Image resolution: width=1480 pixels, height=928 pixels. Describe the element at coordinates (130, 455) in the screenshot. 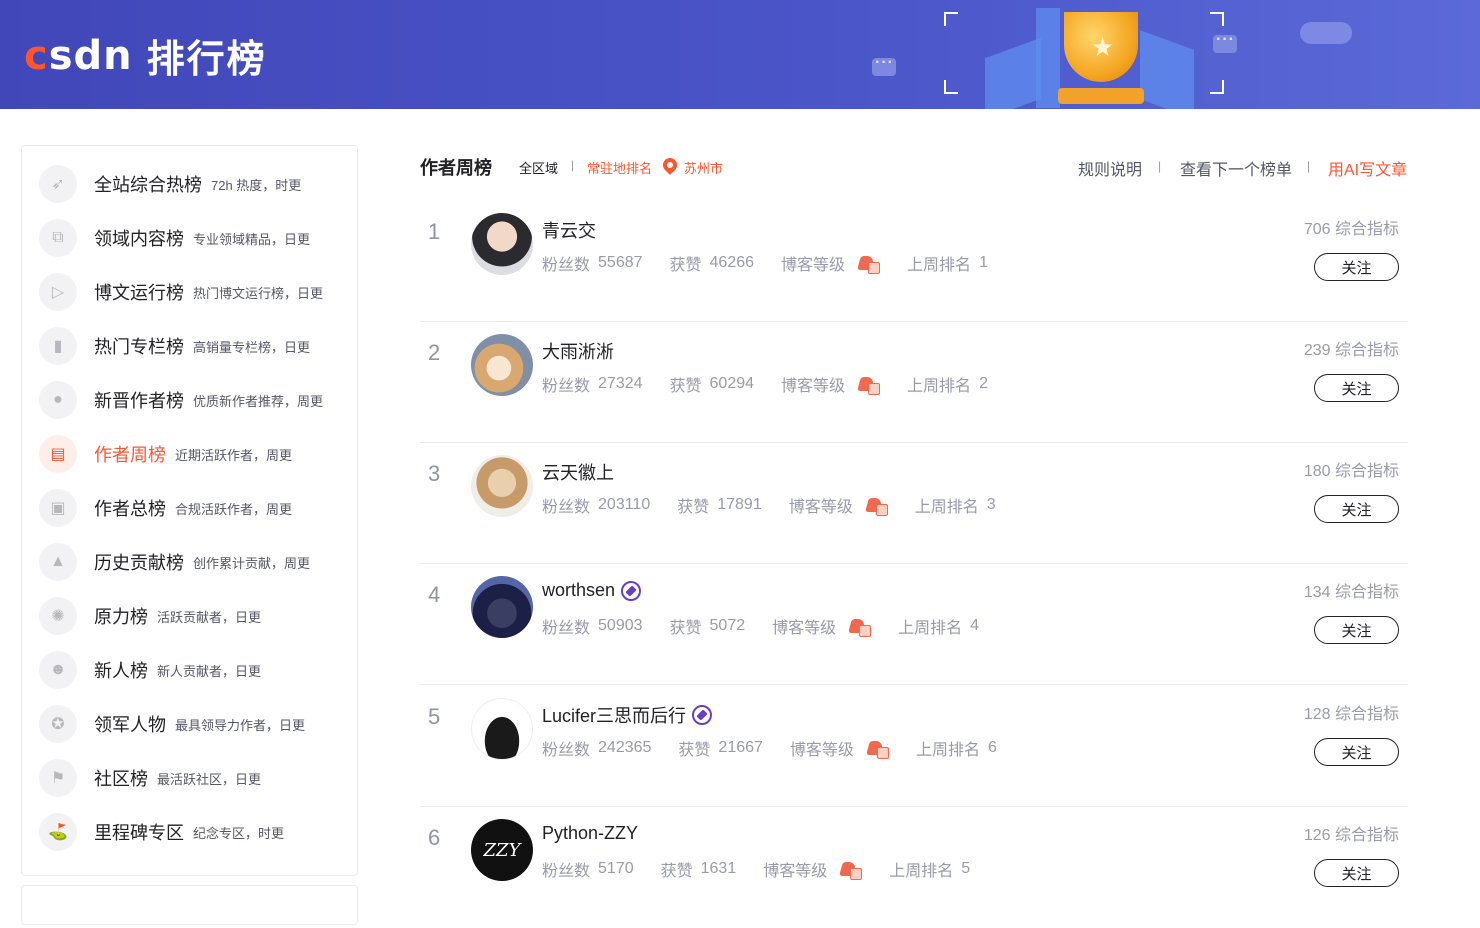

I see `sidebar-item-label: 作者周榜` at that location.